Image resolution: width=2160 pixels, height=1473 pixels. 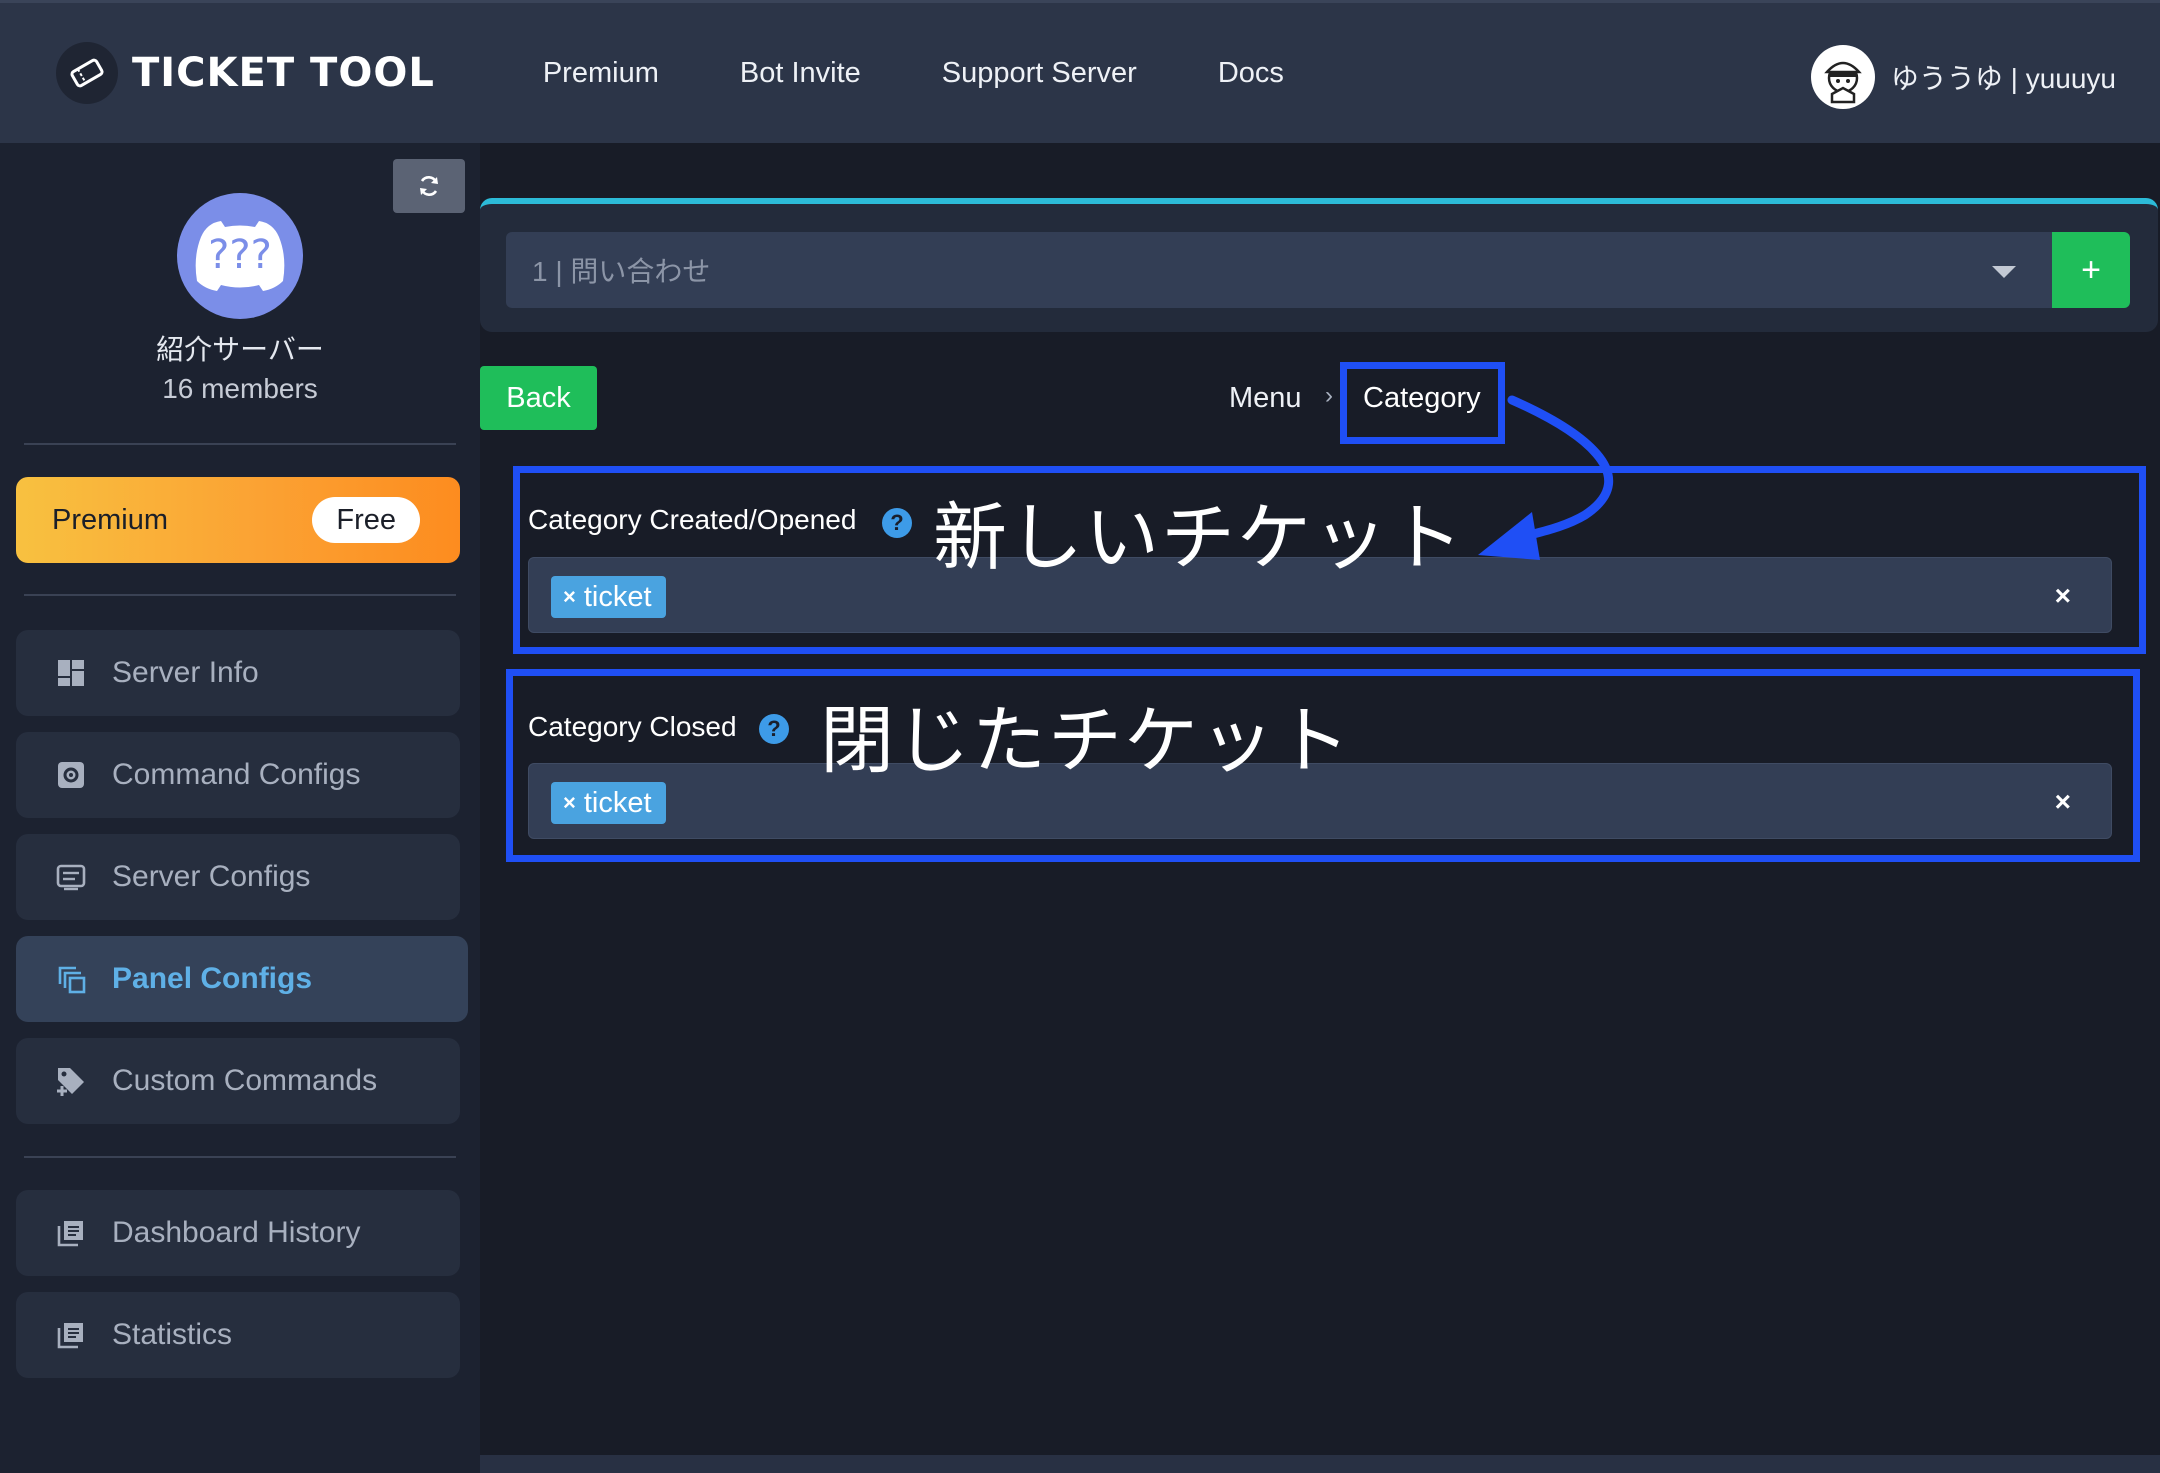 What do you see at coordinates (800, 73) in the screenshot?
I see `nav-bot-invite: Bot Invite` at bounding box center [800, 73].